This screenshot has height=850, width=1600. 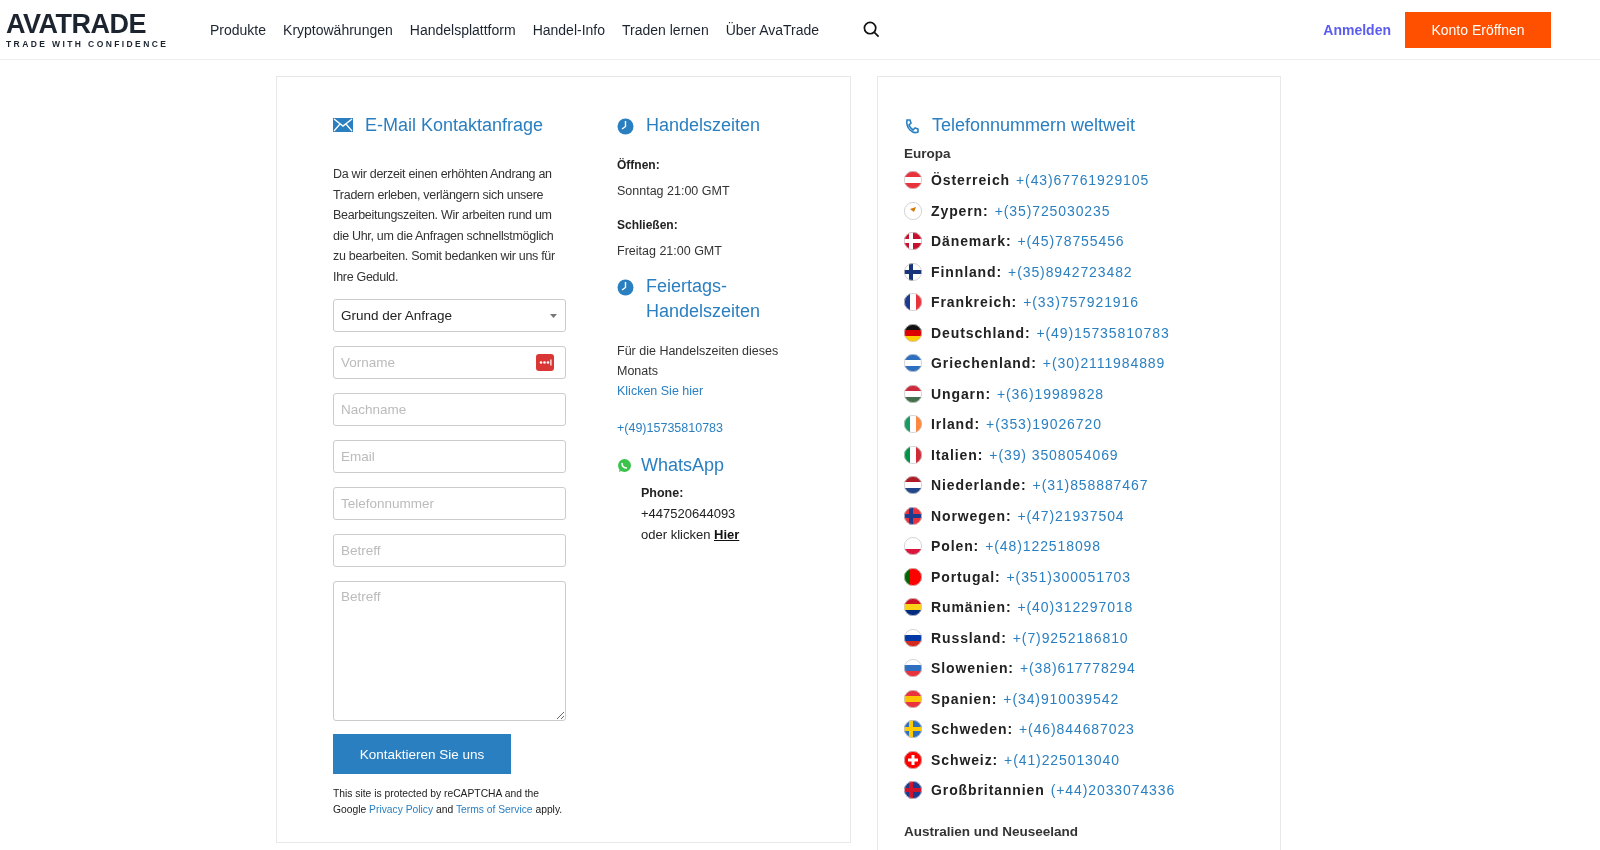 I want to click on input-field: Email, so click(x=449, y=456).